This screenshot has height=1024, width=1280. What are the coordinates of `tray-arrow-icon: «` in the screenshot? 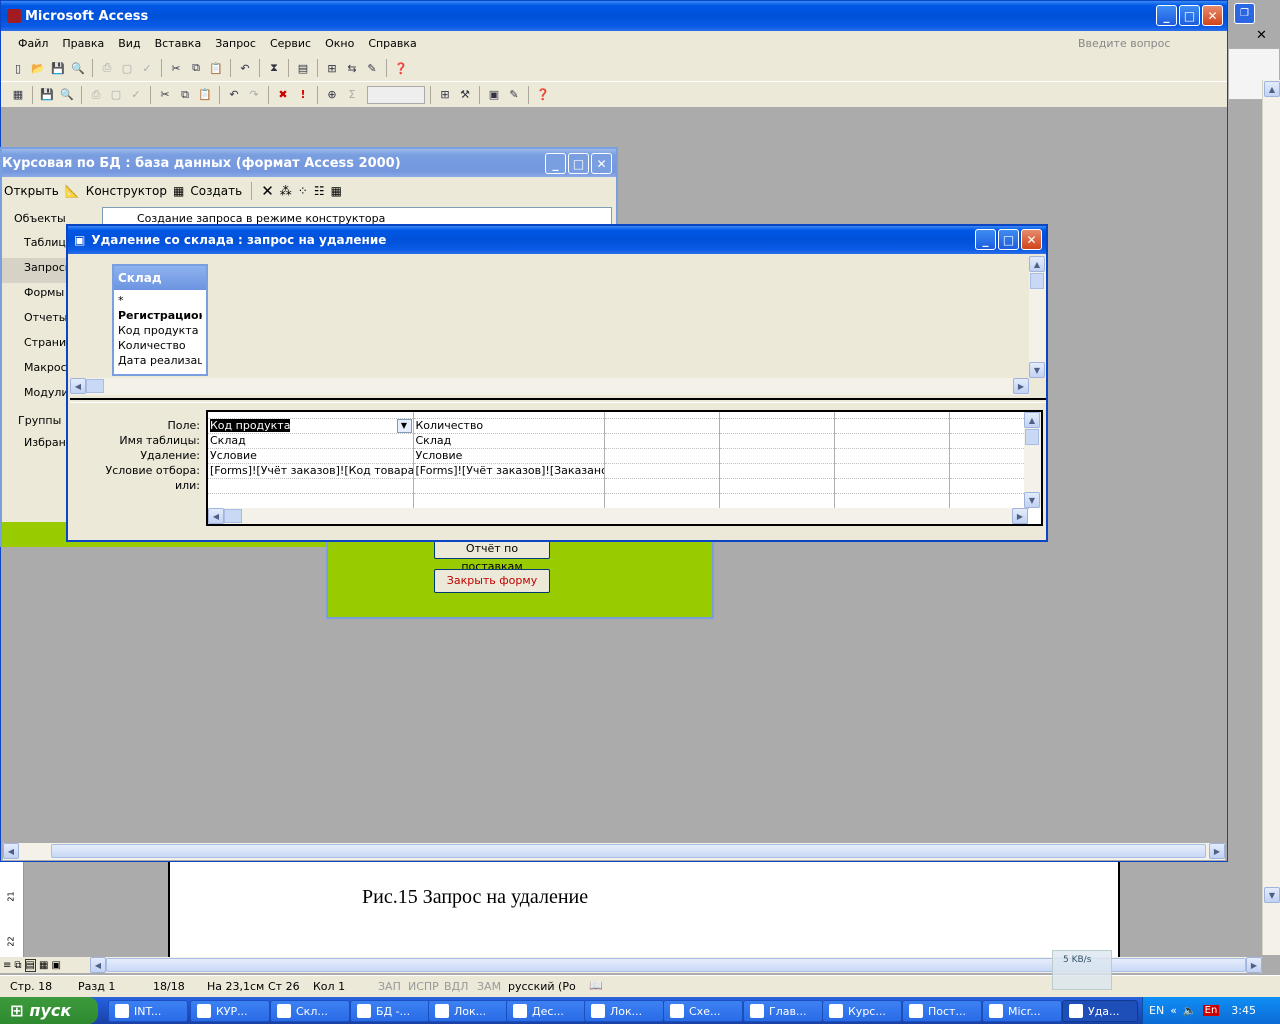 It's located at (1173, 1010).